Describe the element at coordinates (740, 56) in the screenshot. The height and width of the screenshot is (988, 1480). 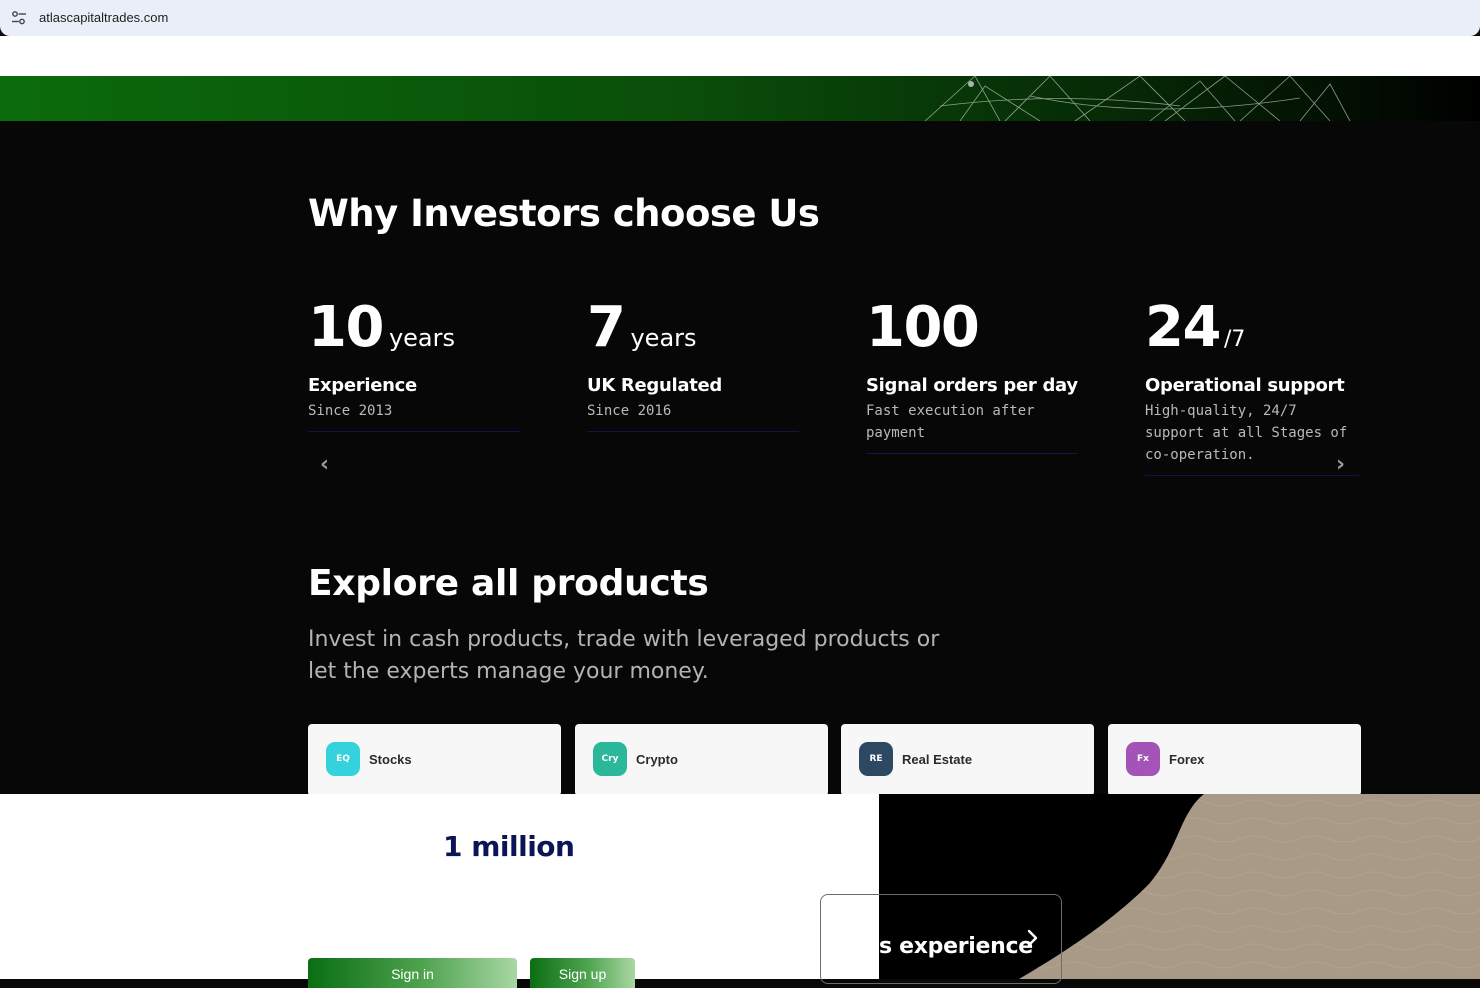
I see `header-strip` at that location.